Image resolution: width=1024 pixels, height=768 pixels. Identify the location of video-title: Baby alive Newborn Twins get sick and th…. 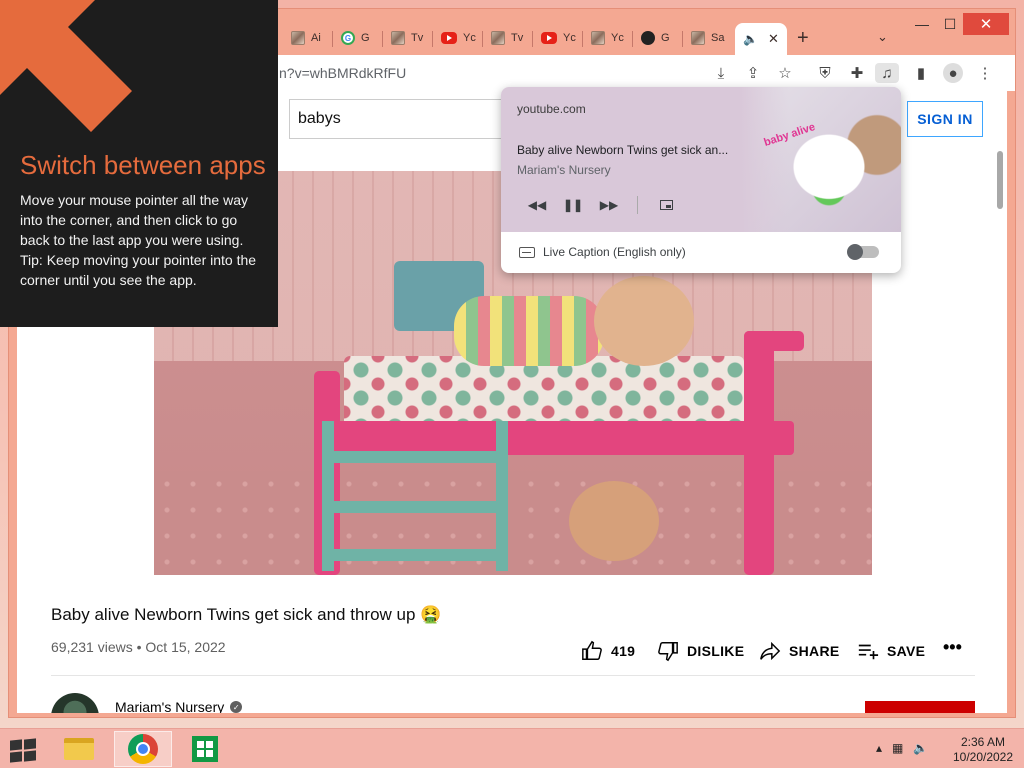
(246, 614).